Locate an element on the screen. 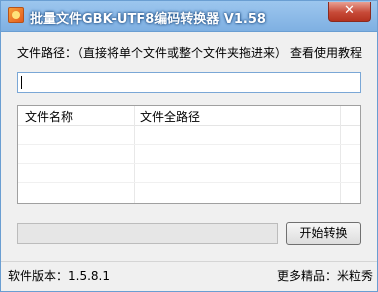 This screenshot has height=292, width=378. column-header-file-name: 文件名称 is located at coordinates (49, 116).